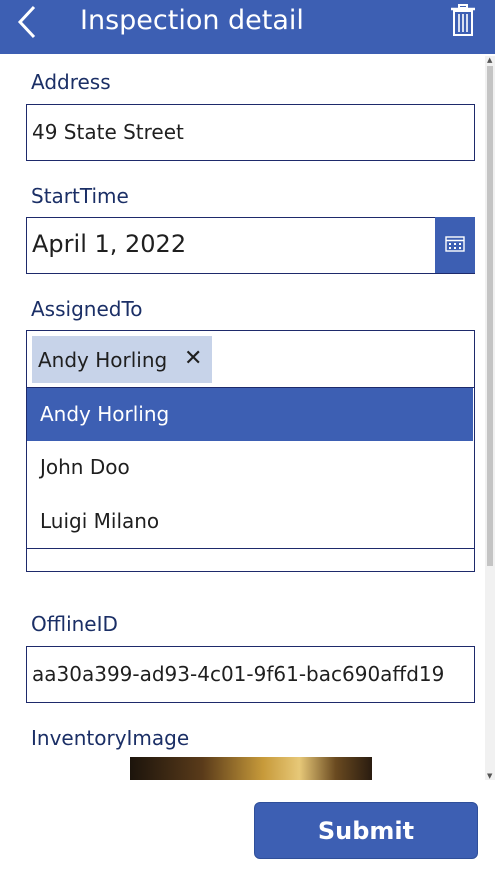 Image resolution: width=495 pixels, height=881 pixels. I want to click on address-field: 49 State Street, so click(250, 132).